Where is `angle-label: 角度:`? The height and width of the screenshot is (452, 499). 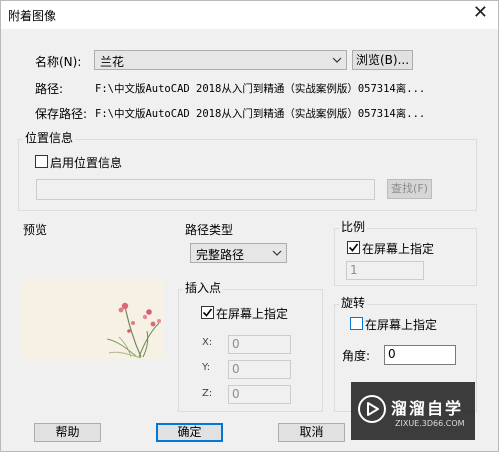
angle-label: 角度: is located at coordinates (356, 356).